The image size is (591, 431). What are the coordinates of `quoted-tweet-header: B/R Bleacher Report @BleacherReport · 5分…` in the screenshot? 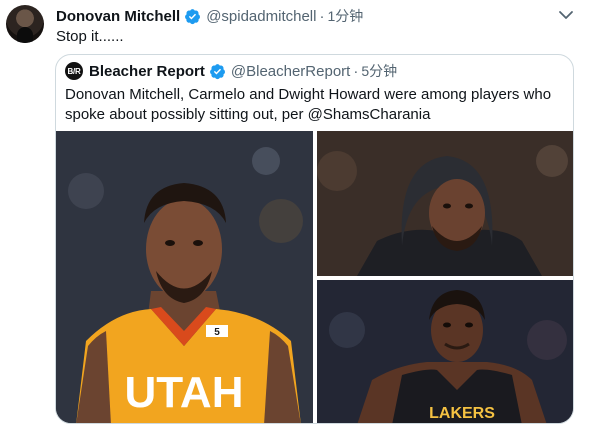 It's located at (231, 71).